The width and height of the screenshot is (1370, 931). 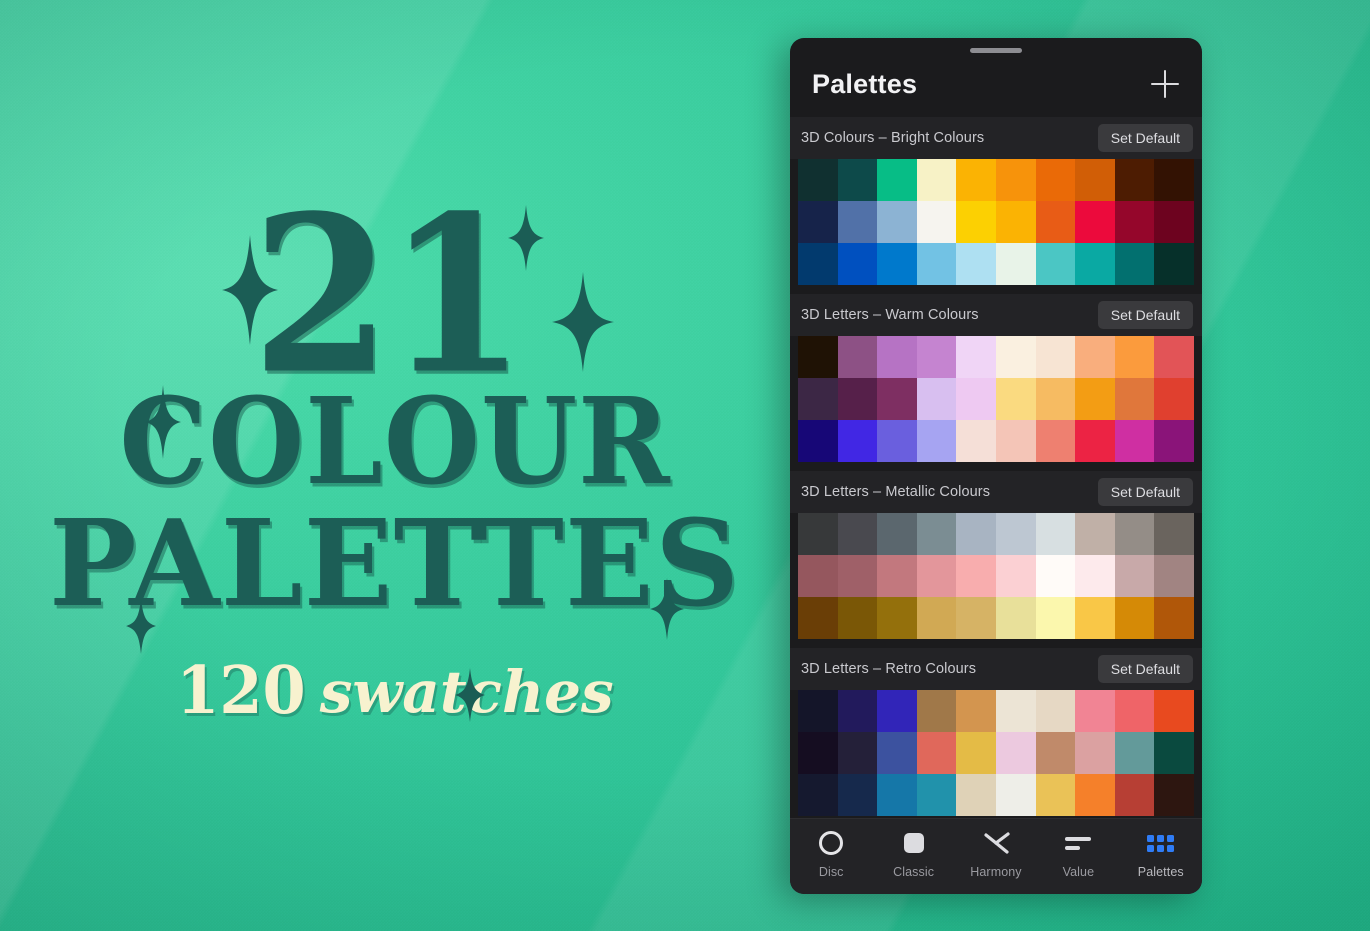 I want to click on tab-palettes: Palettes, so click(x=1161, y=854).